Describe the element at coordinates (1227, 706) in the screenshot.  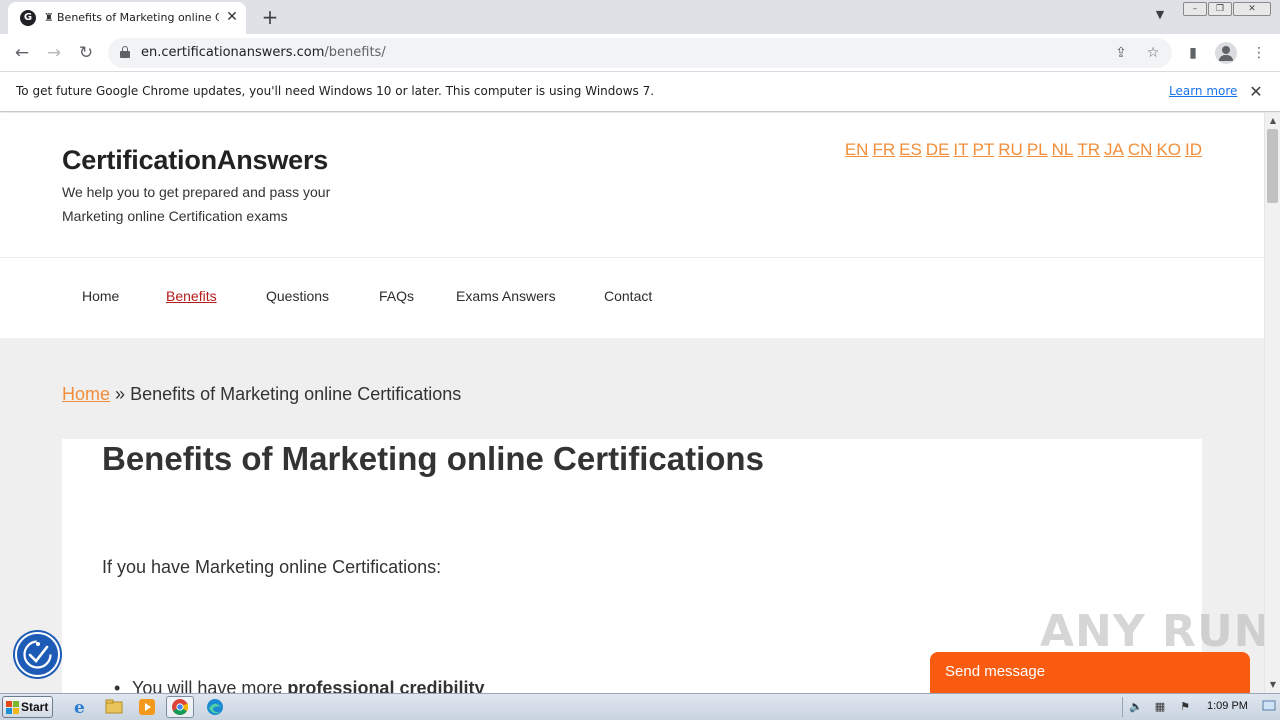
I see `taskbar-clock: 1:09 PM` at that location.